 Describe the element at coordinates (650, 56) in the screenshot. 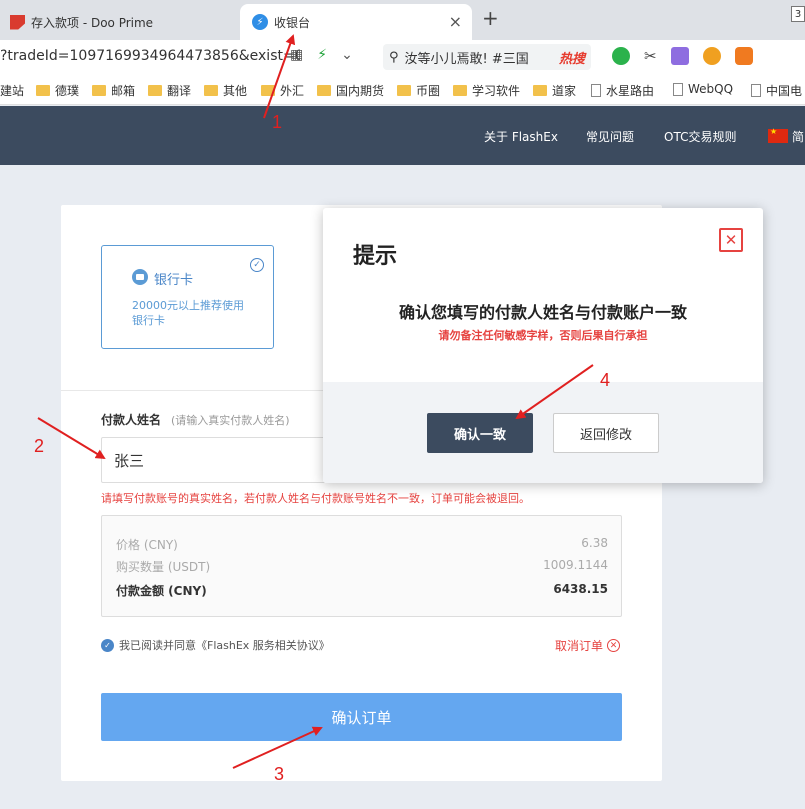

I see `scissors-icon: ✂` at that location.